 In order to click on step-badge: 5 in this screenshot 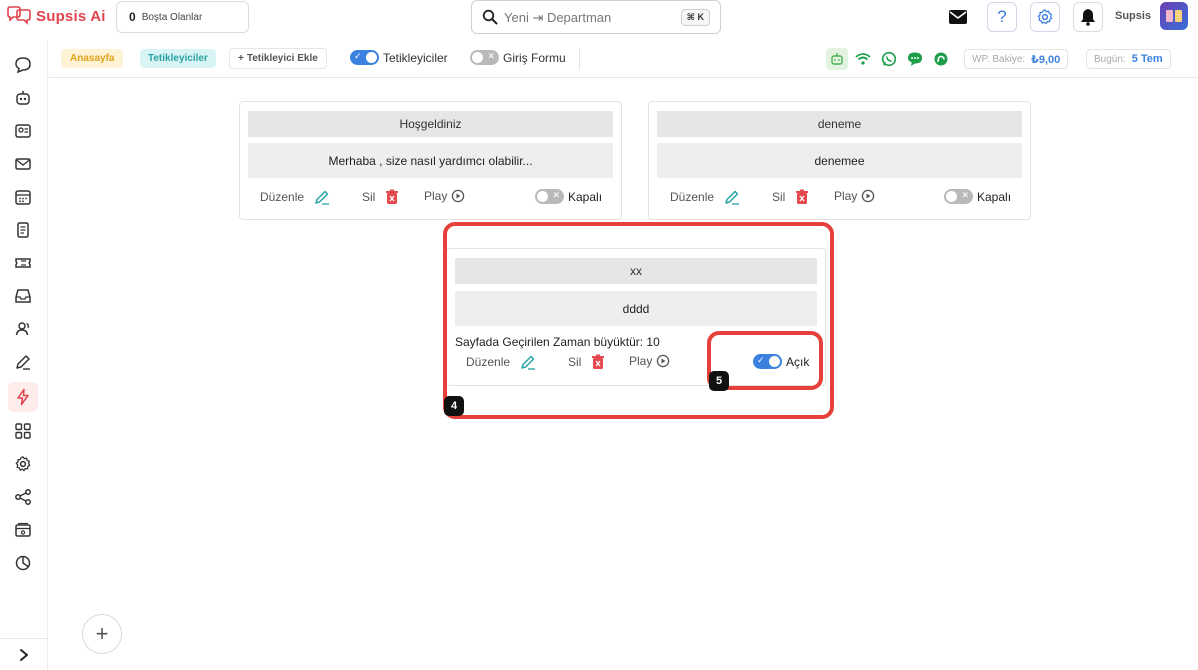, I will do `click(719, 381)`.